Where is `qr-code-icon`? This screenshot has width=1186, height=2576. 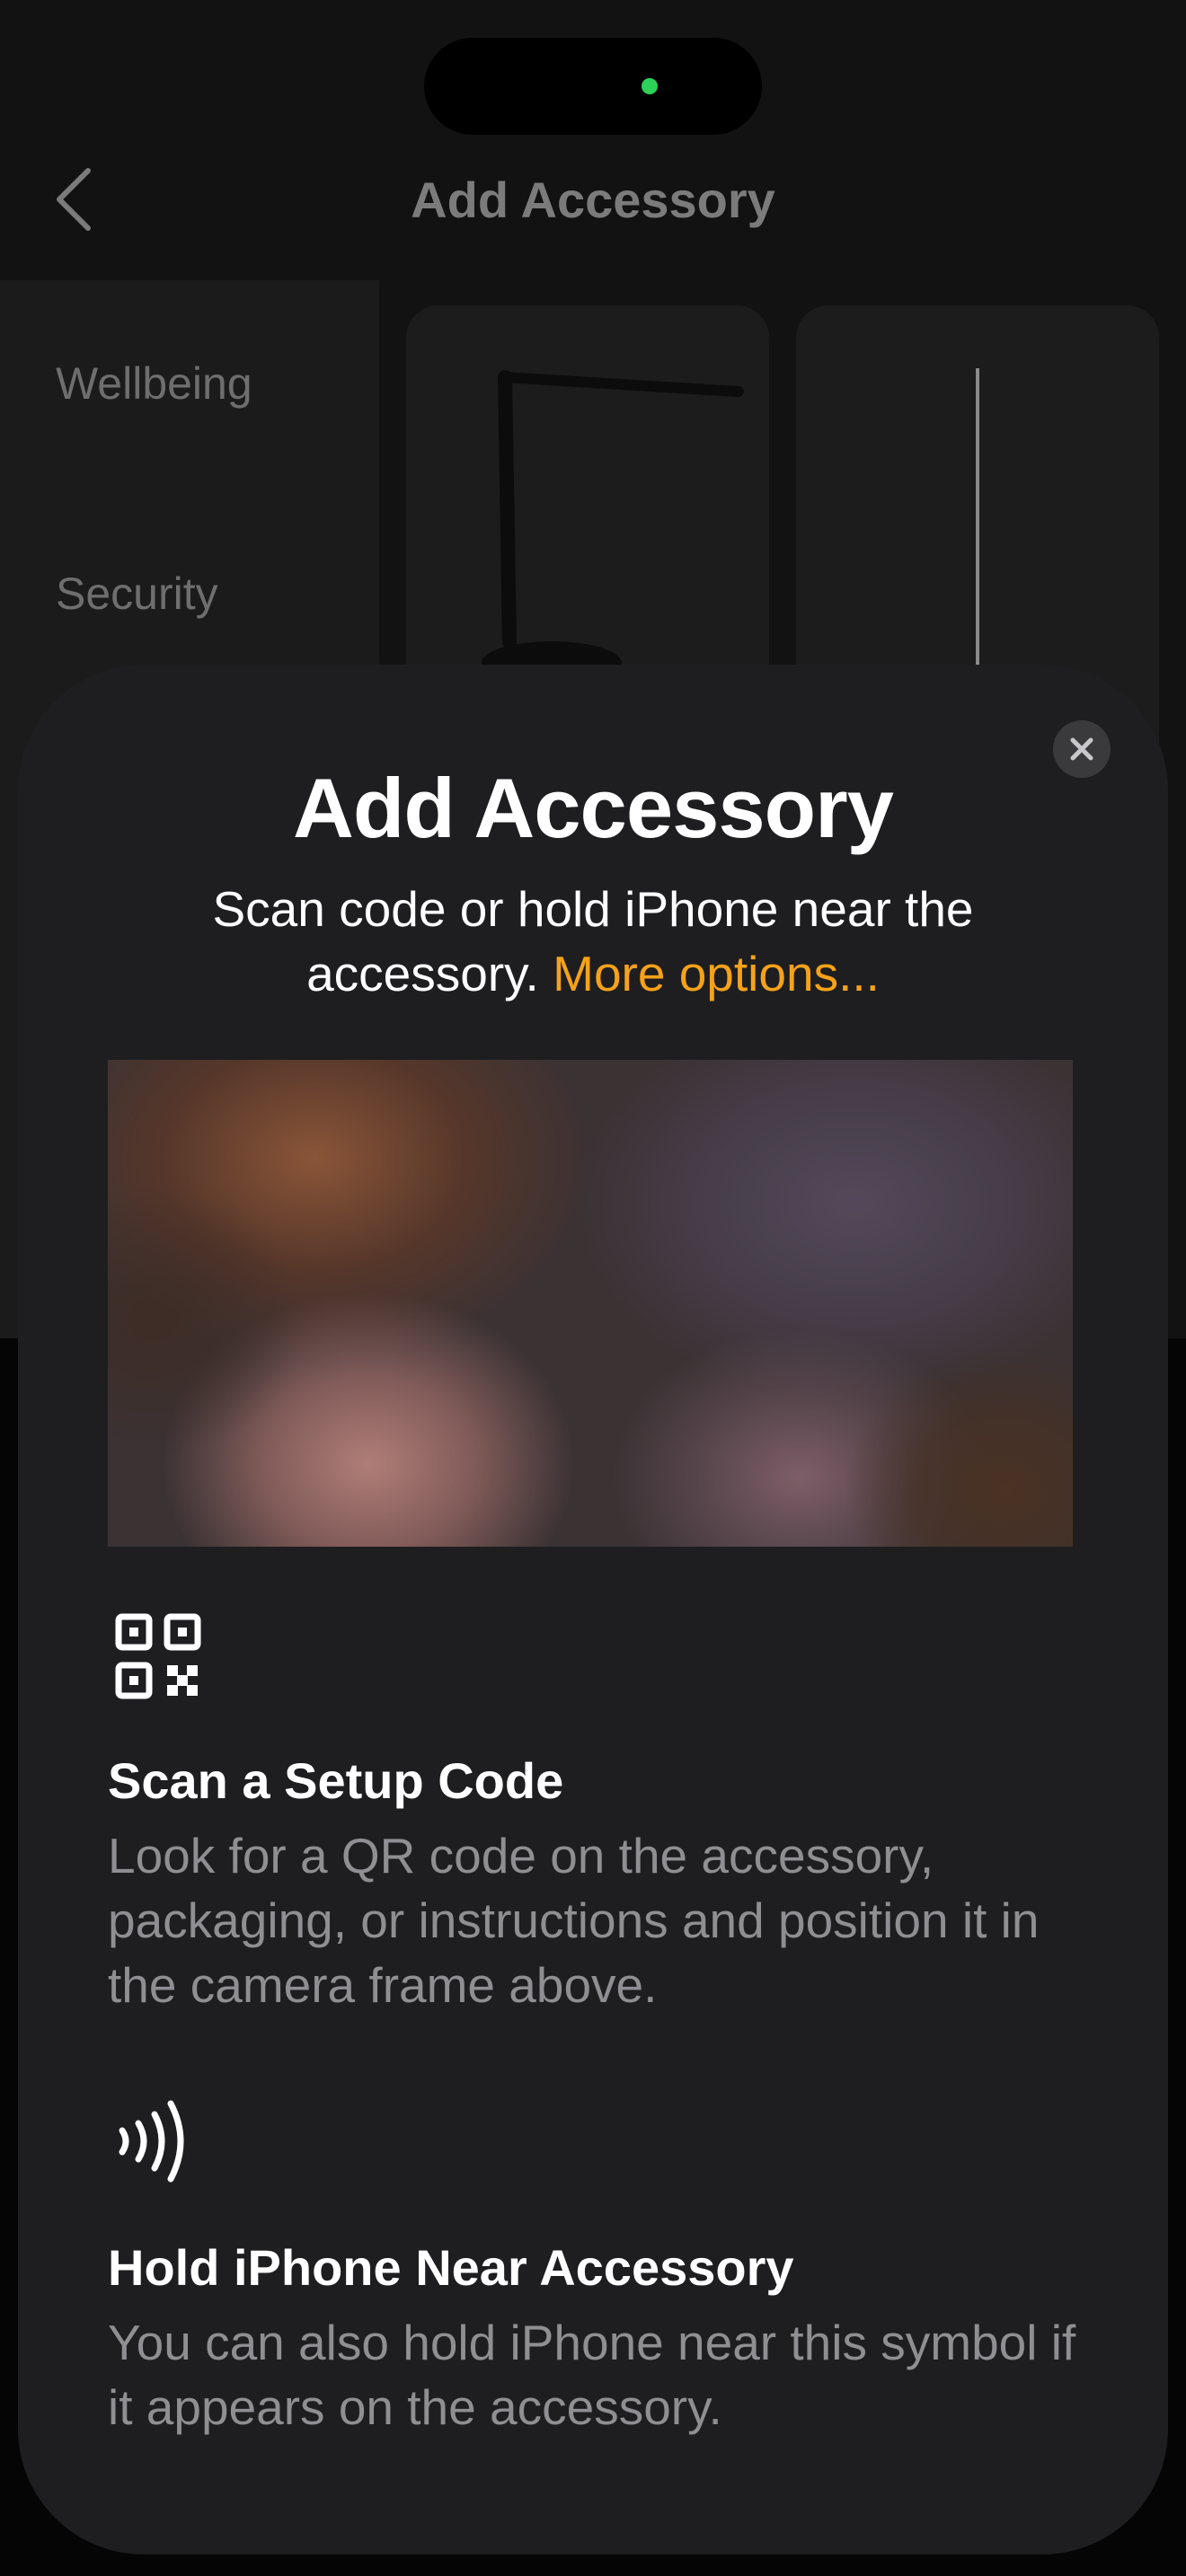
qr-code-icon is located at coordinates (158, 1658).